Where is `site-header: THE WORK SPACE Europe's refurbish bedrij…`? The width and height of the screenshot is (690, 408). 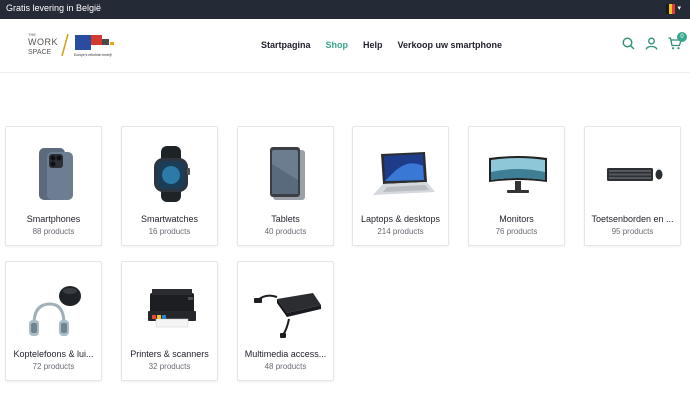
site-header: THE WORK SPACE Europe's refurbish bedrij… is located at coordinates (345, 46).